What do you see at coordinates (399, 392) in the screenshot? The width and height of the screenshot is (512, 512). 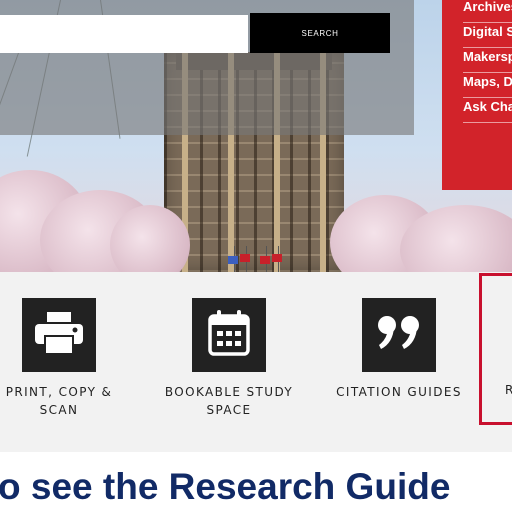 I see `citation-guides-label: CITATION GUIDES` at bounding box center [399, 392].